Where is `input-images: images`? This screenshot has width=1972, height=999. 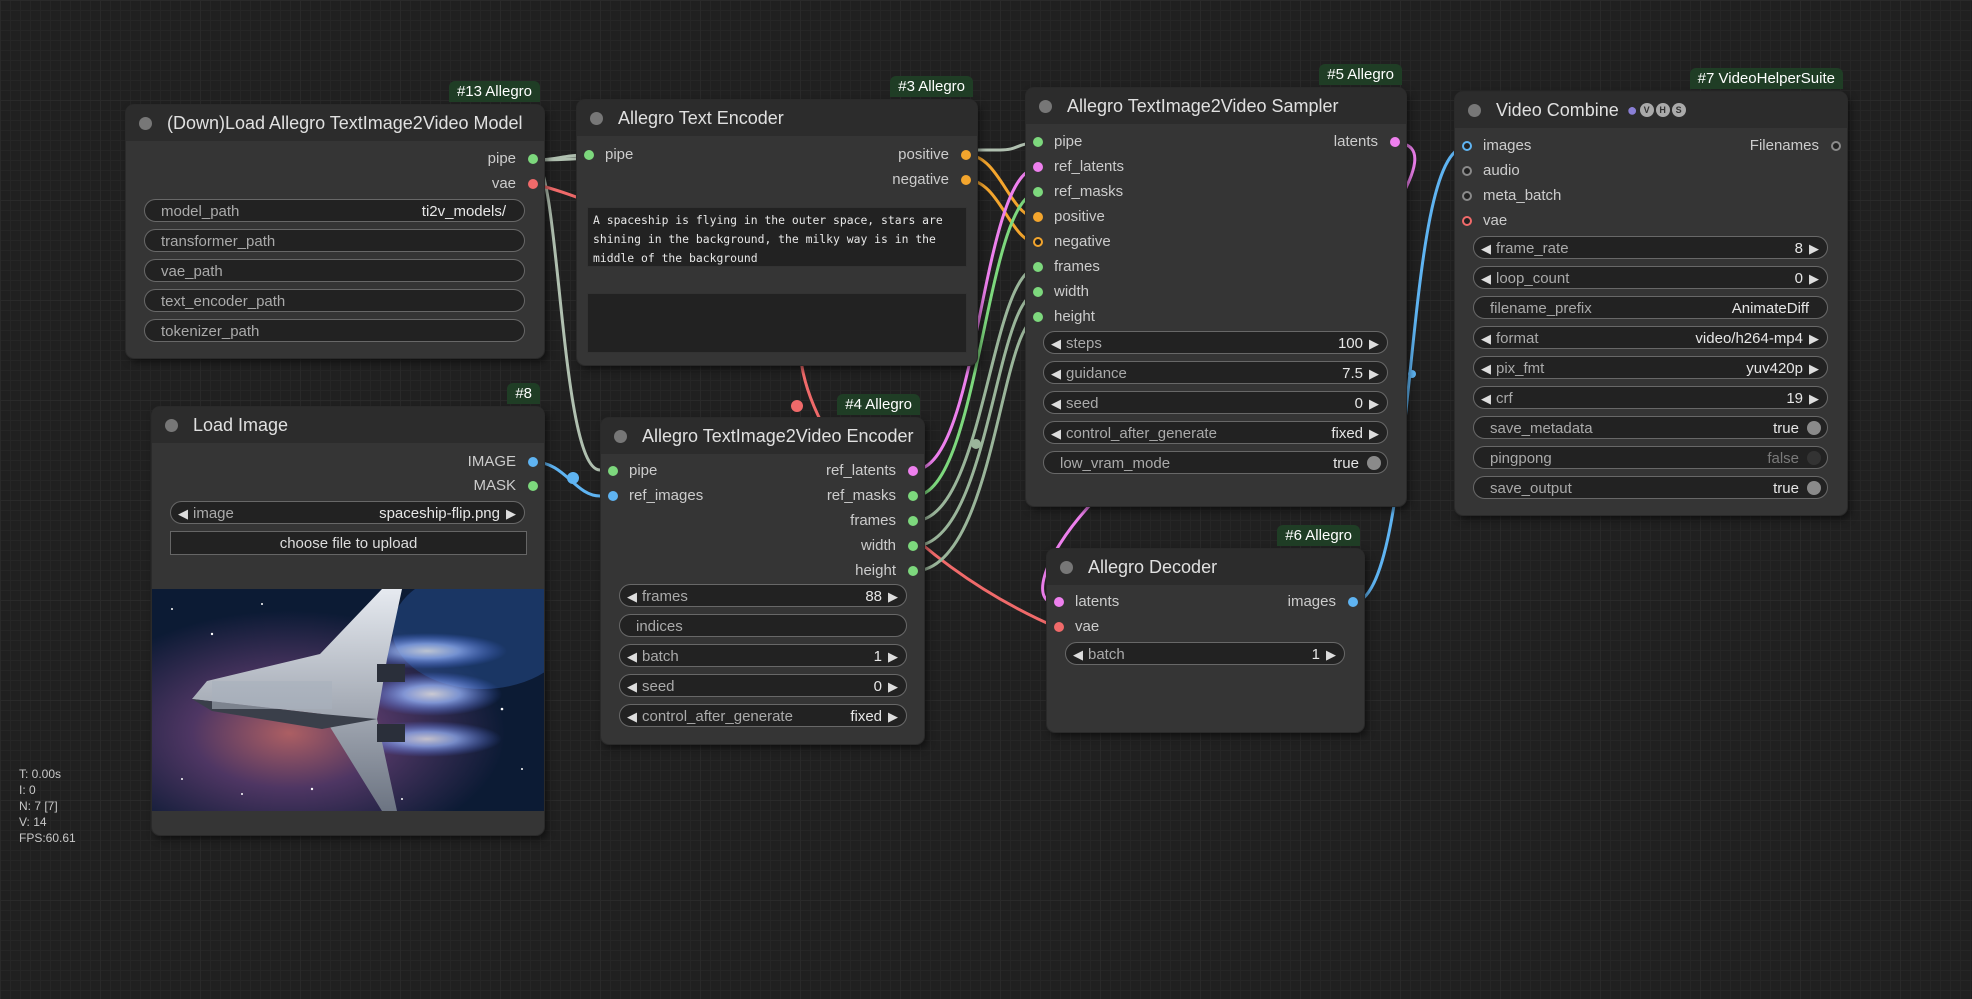
input-images: images is located at coordinates (1549, 146).